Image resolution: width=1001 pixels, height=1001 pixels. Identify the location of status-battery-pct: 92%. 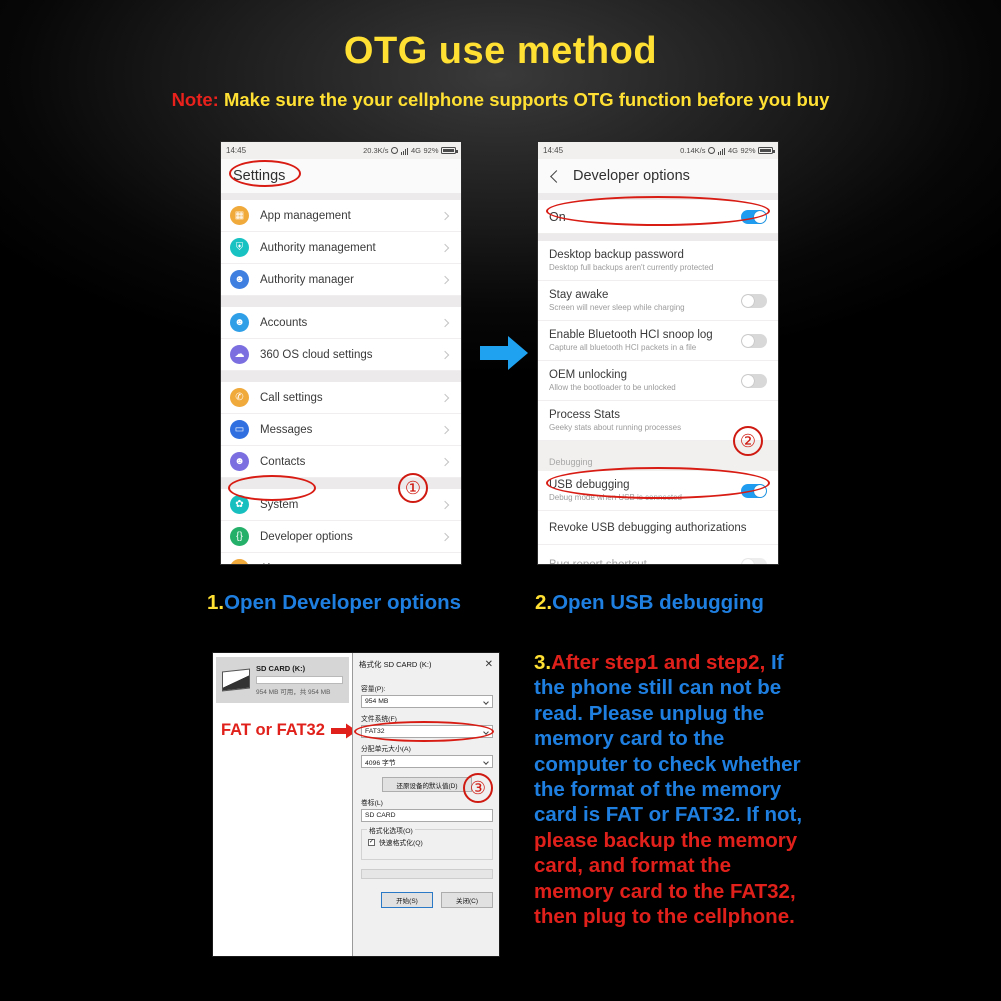
(748, 150).